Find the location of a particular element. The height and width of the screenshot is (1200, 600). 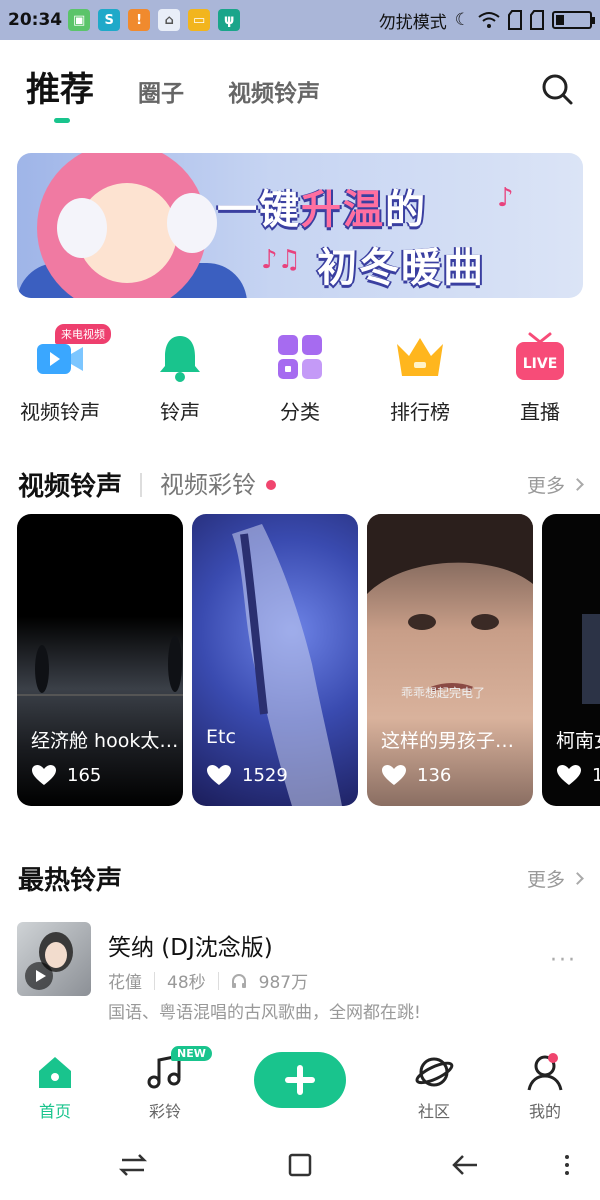

video-card: 柯南女 1 is located at coordinates (571, 660).